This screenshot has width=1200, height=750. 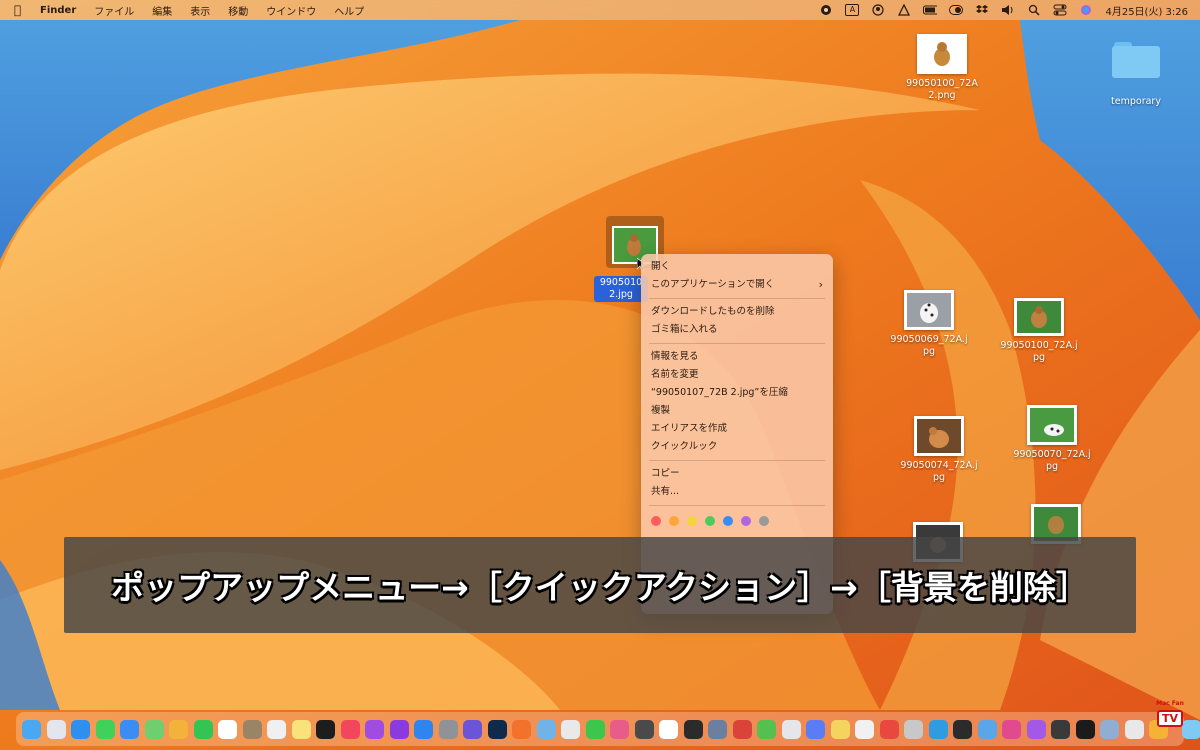 I want to click on menu-help: ヘルプ, so click(x=349, y=10).